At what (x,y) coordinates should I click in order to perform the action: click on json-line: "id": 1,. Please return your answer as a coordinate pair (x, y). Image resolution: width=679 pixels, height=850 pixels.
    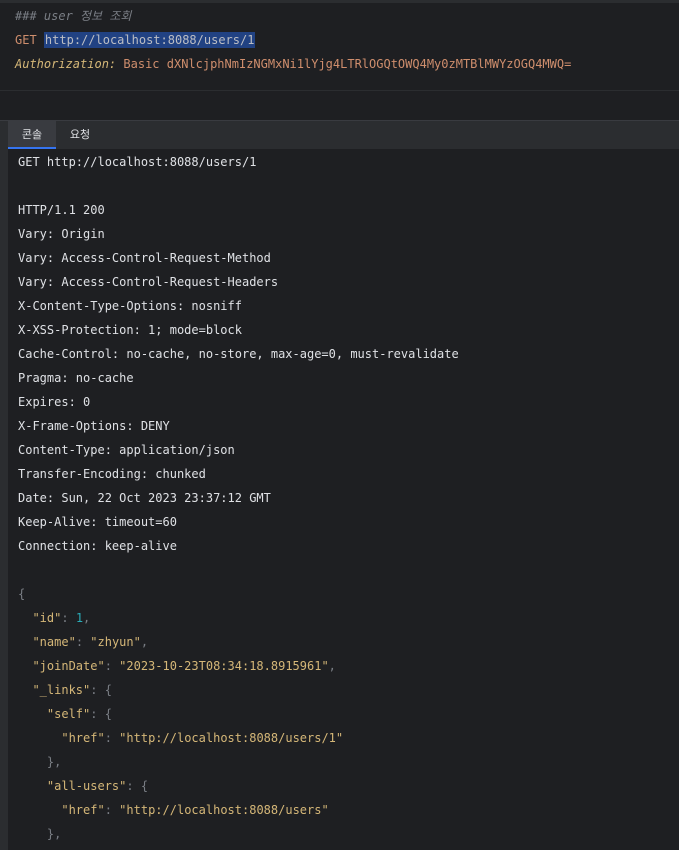
    Looking at the image, I should click on (61, 618).